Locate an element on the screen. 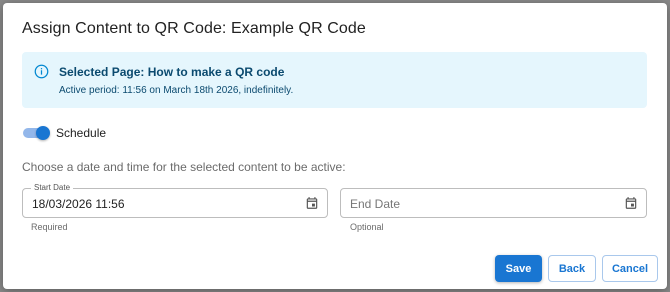 This screenshot has width=670, height=292. start-date-field: Start Date 18/03/2026 11:56 is located at coordinates (175, 200).